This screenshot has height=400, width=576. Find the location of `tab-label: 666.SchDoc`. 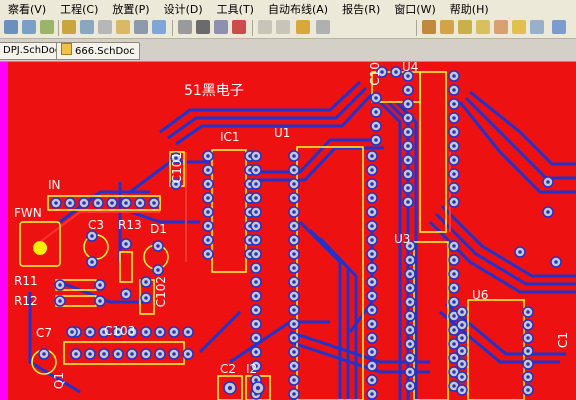

tab-label: 666.SchDoc is located at coordinates (105, 51).